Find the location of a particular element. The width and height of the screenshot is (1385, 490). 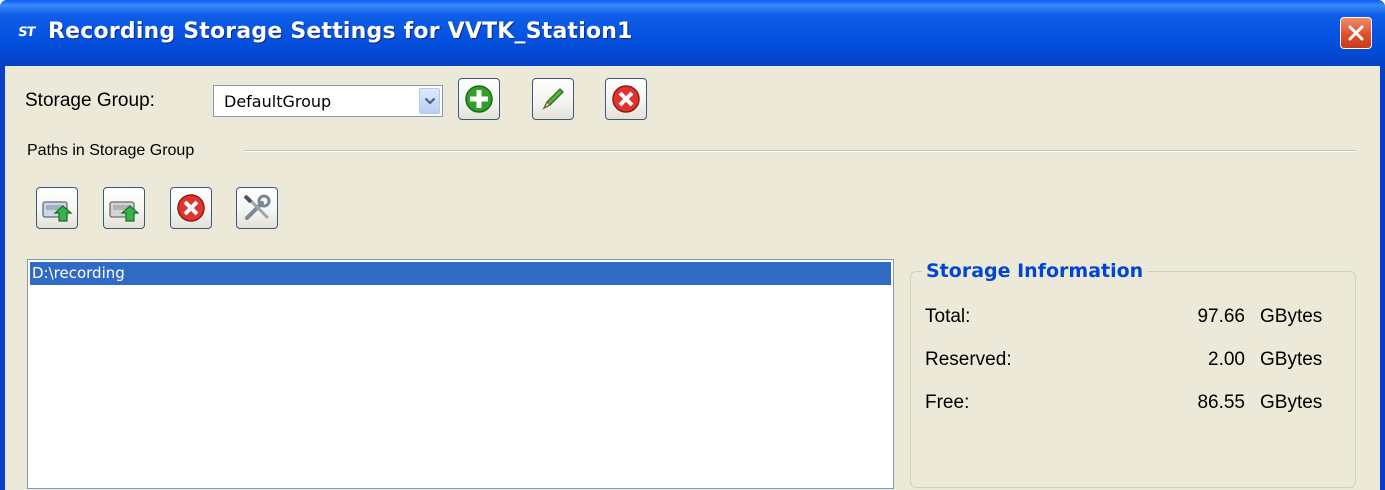

total-value: 97.66 is located at coordinates (1221, 316).